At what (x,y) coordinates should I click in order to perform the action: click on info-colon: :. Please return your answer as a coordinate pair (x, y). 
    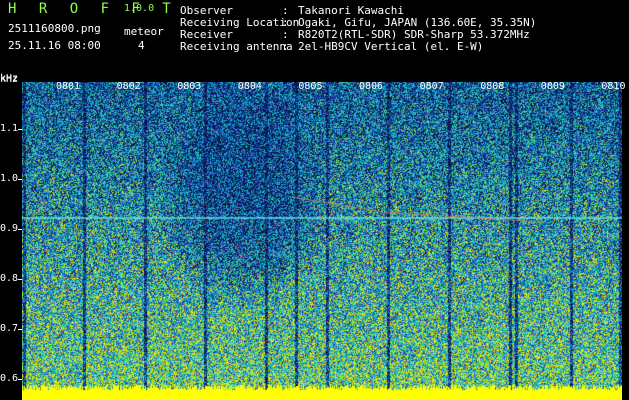
    Looking at the image, I should click on (285, 46).